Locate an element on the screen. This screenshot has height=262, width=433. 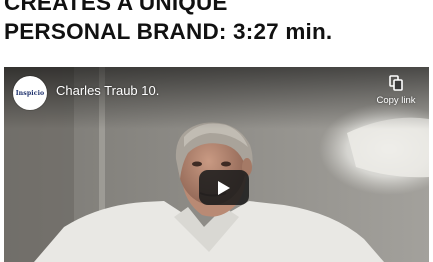
channel-logo-text: Inspicio is located at coordinates (30, 93).